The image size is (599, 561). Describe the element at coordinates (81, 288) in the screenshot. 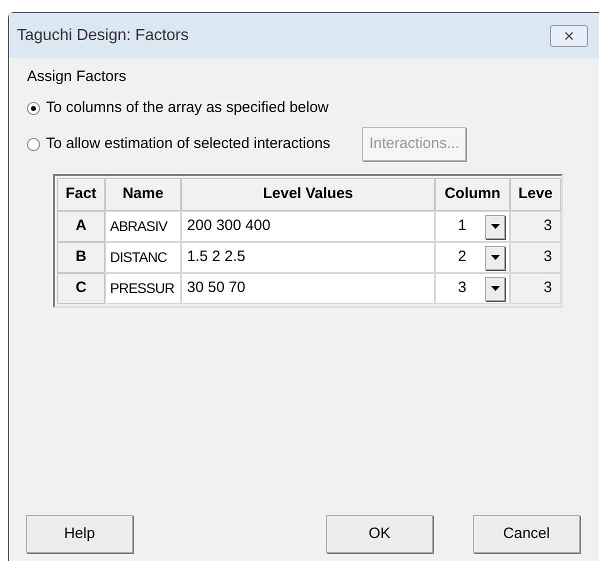

I see `row-header: C` at that location.